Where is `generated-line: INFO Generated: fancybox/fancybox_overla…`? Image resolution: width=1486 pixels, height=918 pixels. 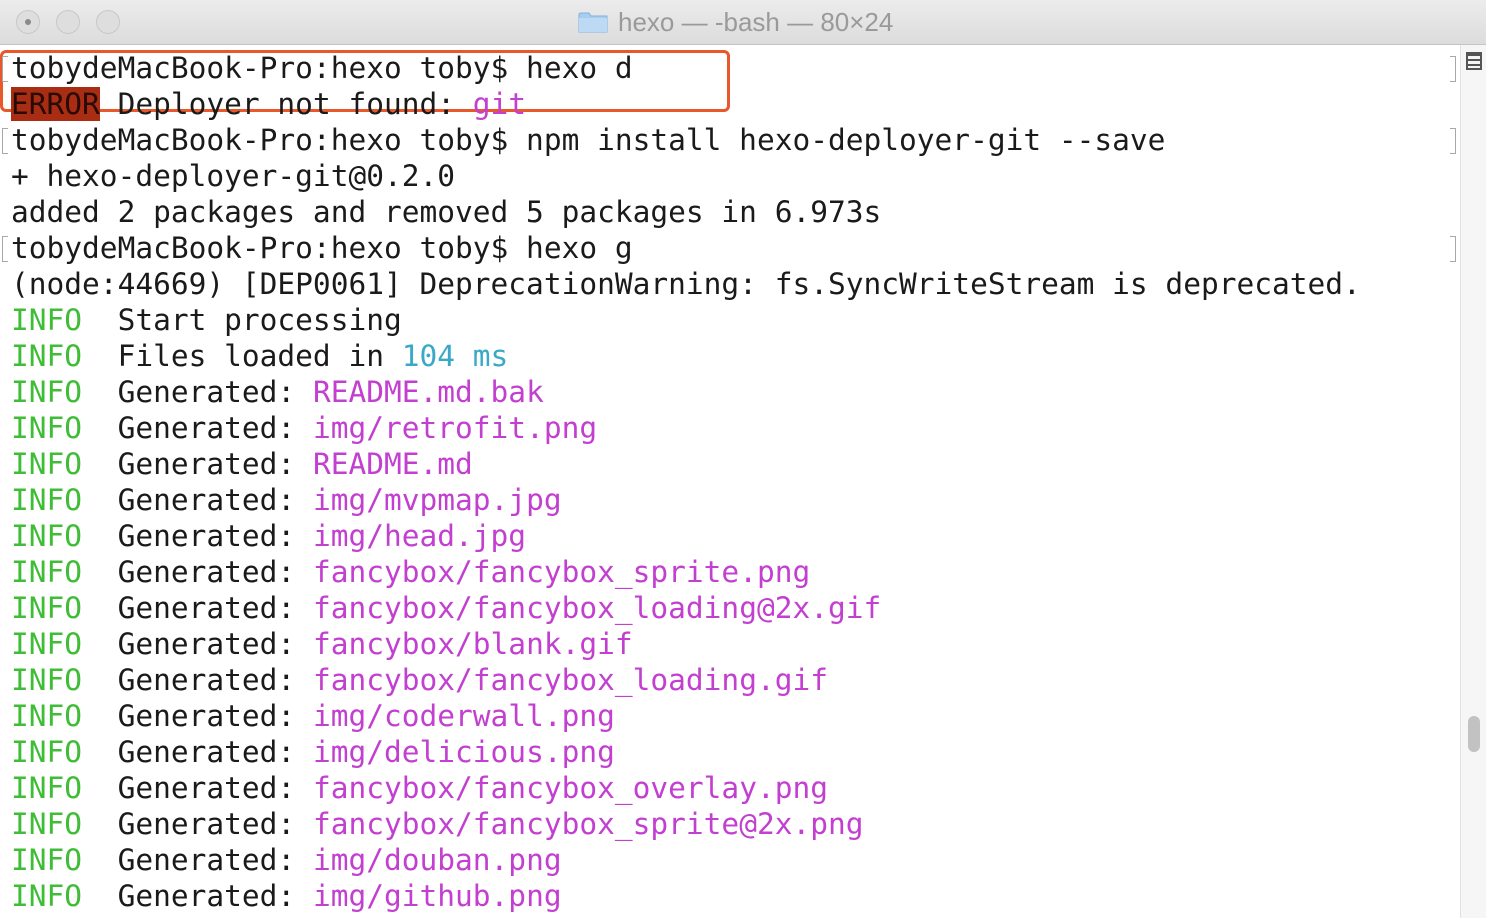
generated-line: INFO Generated: fancybox/fancybox_overla… is located at coordinates (419, 788).